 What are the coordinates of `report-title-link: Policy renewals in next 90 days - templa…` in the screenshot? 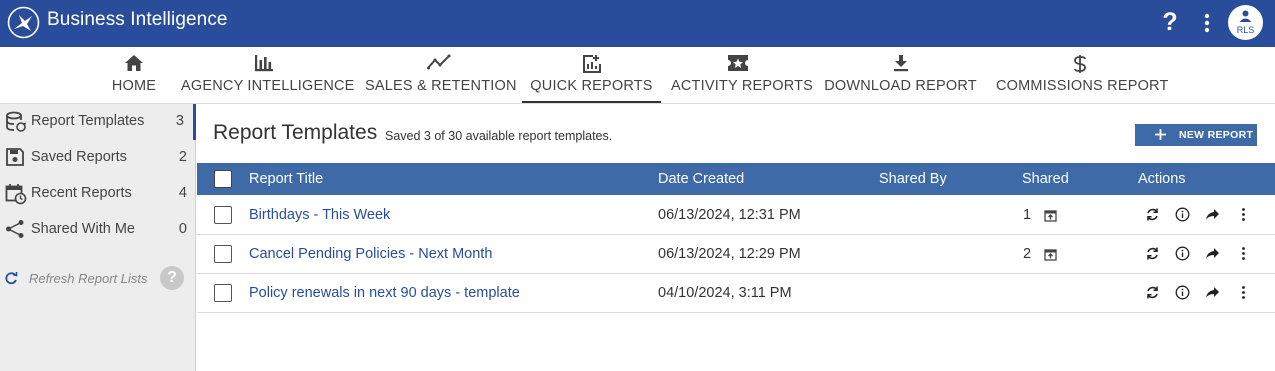 It's located at (384, 293).